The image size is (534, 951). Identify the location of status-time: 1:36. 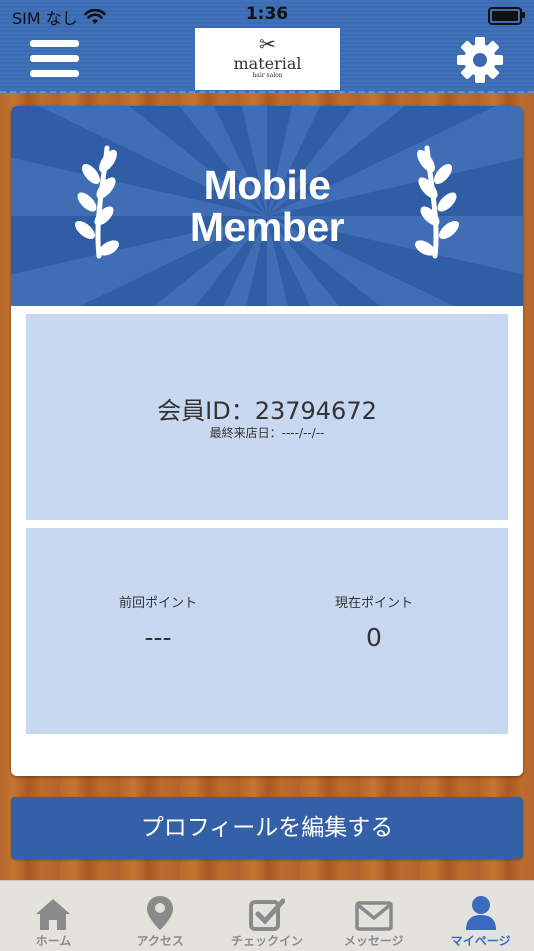
(267, 14).